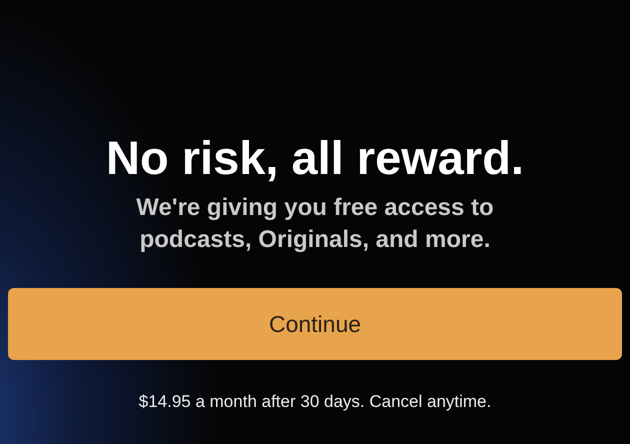  I want to click on pricing-note: $14.95 a month after 30 days. Cancel anytime., so click(315, 402).